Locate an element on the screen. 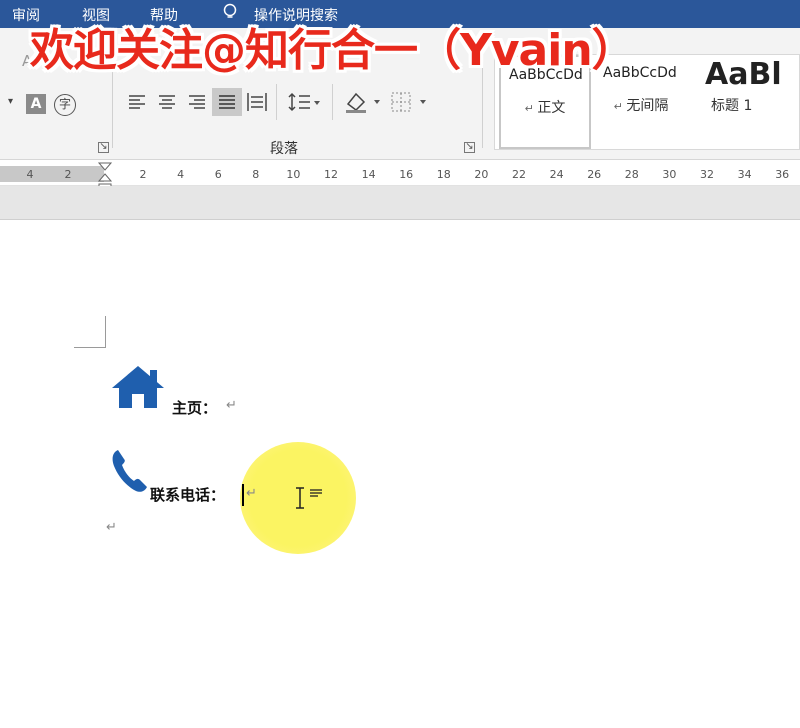 This screenshot has width=800, height=728. ruler-tick: 28 is located at coordinates (631, 174).